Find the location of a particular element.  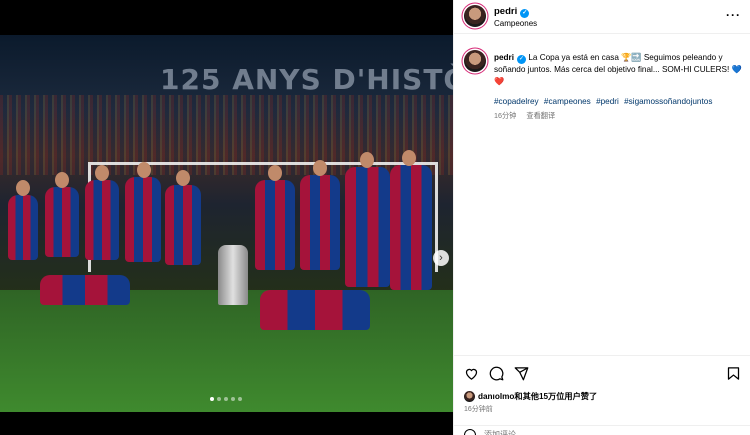

action-icons is located at coordinates (496, 373).